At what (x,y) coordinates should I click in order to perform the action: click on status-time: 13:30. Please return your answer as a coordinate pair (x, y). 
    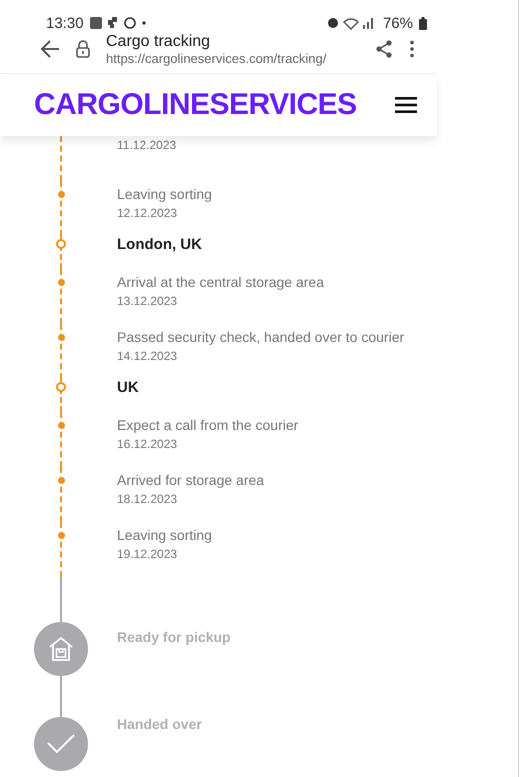
    Looking at the image, I should click on (65, 23).